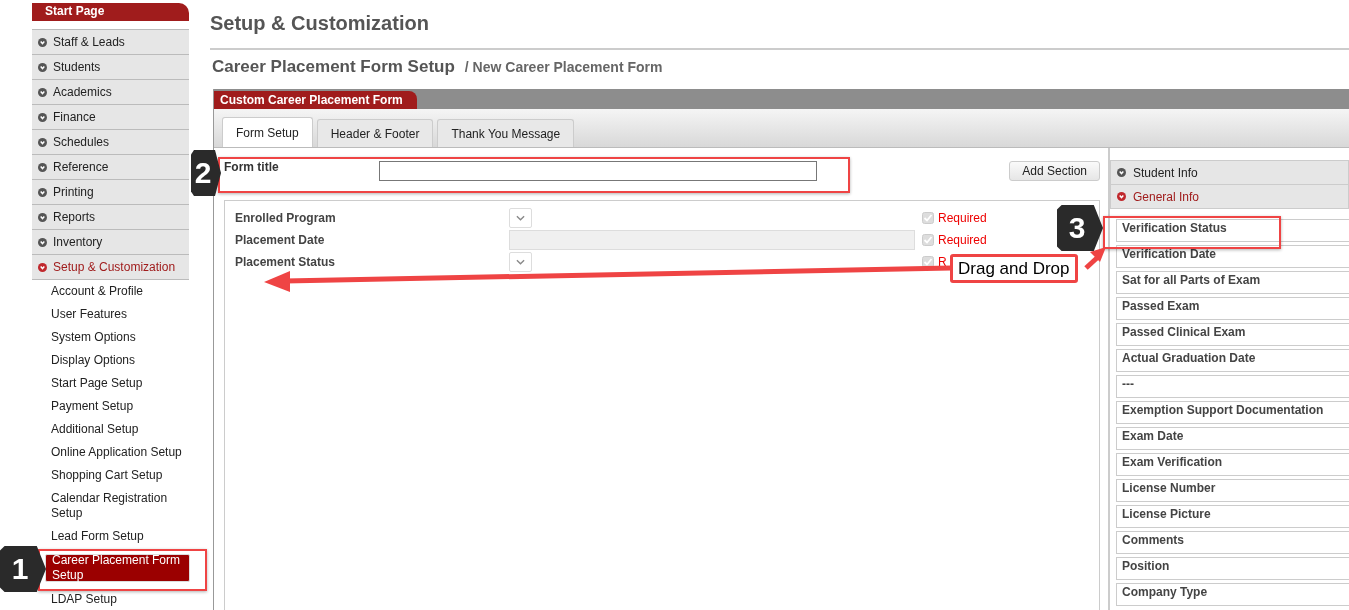  Describe the element at coordinates (1054, 171) in the screenshot. I see `add-section-button: Add Section` at that location.